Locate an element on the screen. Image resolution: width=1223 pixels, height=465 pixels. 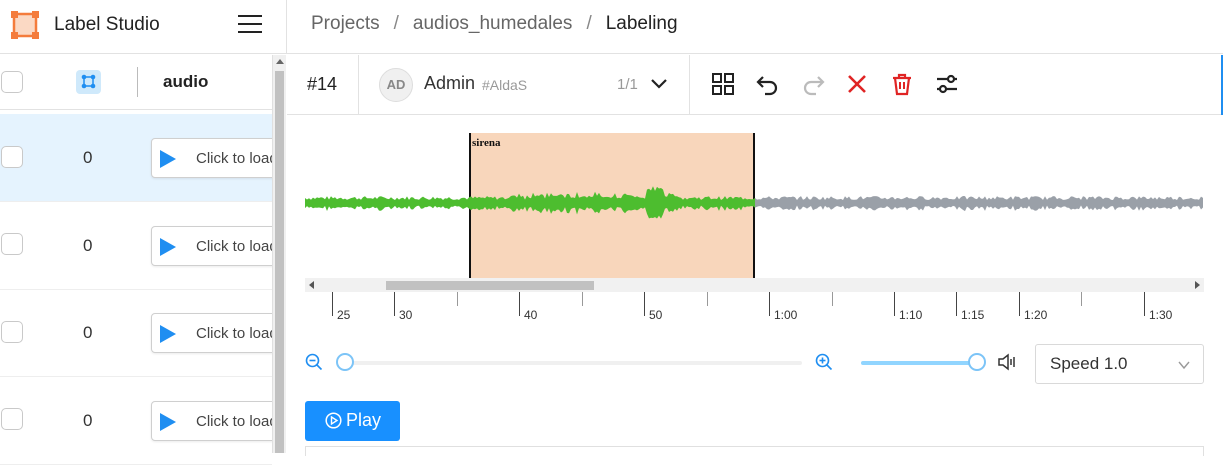
brand-area: Label Studio is located at coordinates (143, 27).